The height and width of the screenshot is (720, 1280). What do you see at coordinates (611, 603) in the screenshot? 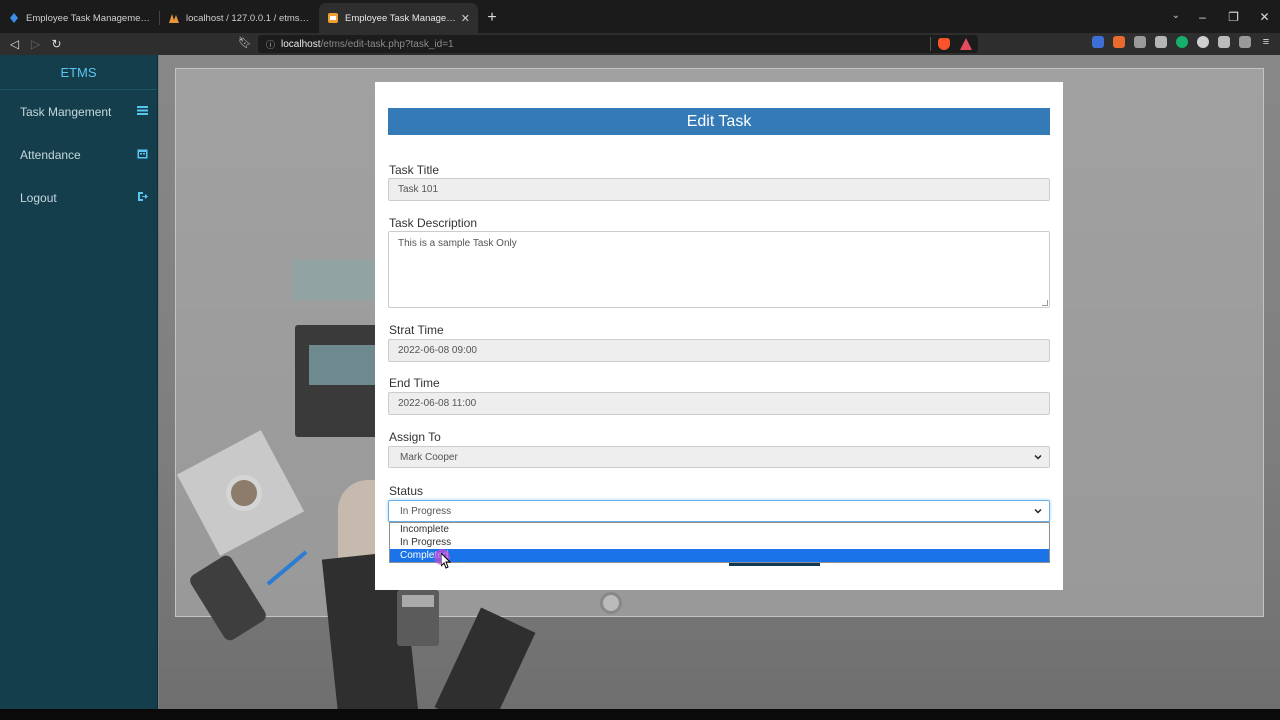
I see `watch-illustration` at bounding box center [611, 603].